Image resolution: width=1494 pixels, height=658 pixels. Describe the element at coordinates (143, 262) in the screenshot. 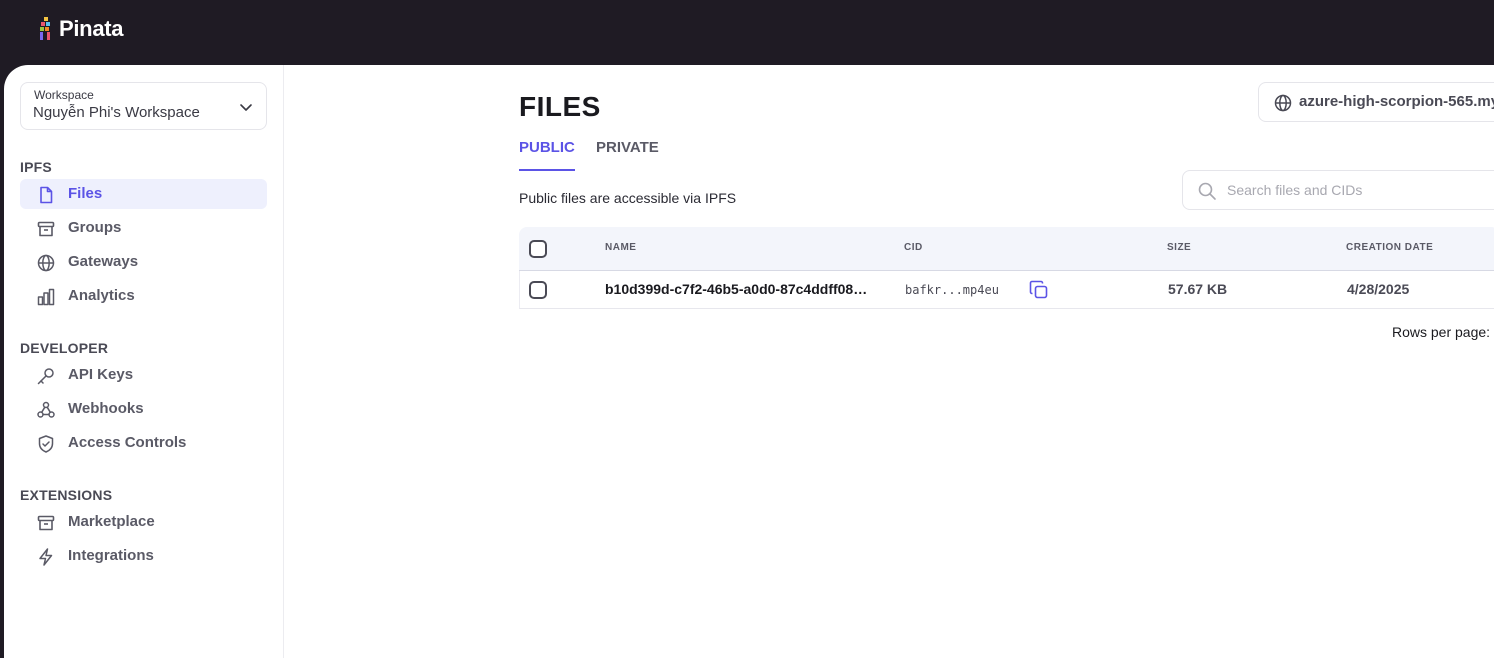

I see `sidebar-item-gateways: Gateways` at that location.